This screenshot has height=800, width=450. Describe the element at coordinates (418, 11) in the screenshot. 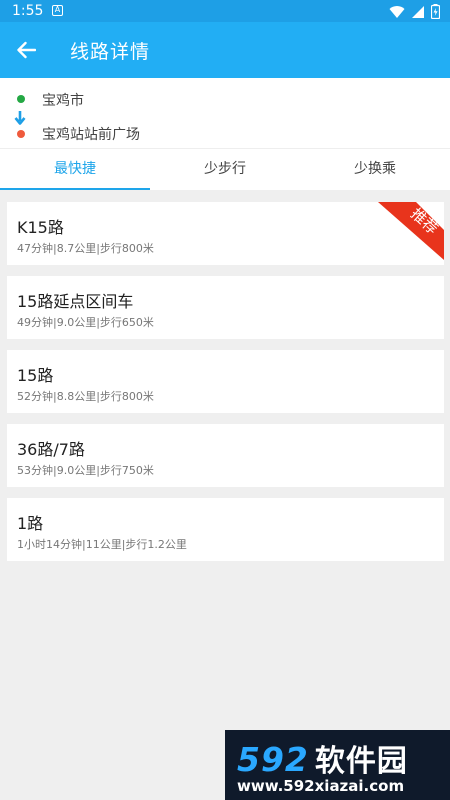

I see `signal-icon` at that location.